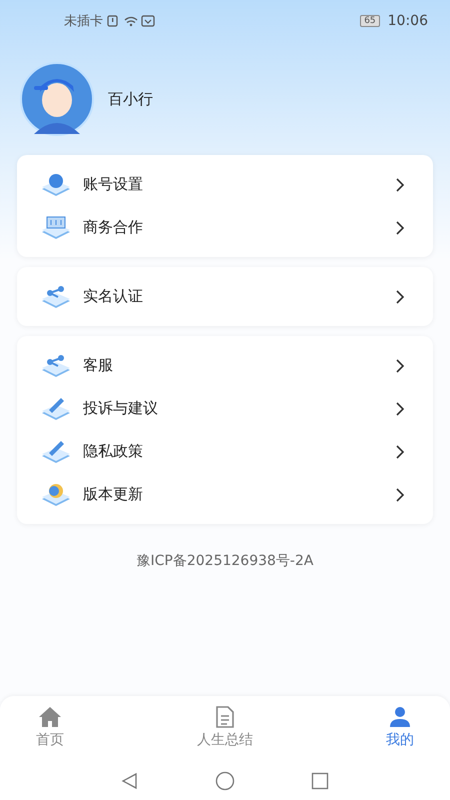 Image resolution: width=450 pixels, height=800 pixels. What do you see at coordinates (225, 729) in the screenshot?
I see `nav-tab: 人生总结` at bounding box center [225, 729].